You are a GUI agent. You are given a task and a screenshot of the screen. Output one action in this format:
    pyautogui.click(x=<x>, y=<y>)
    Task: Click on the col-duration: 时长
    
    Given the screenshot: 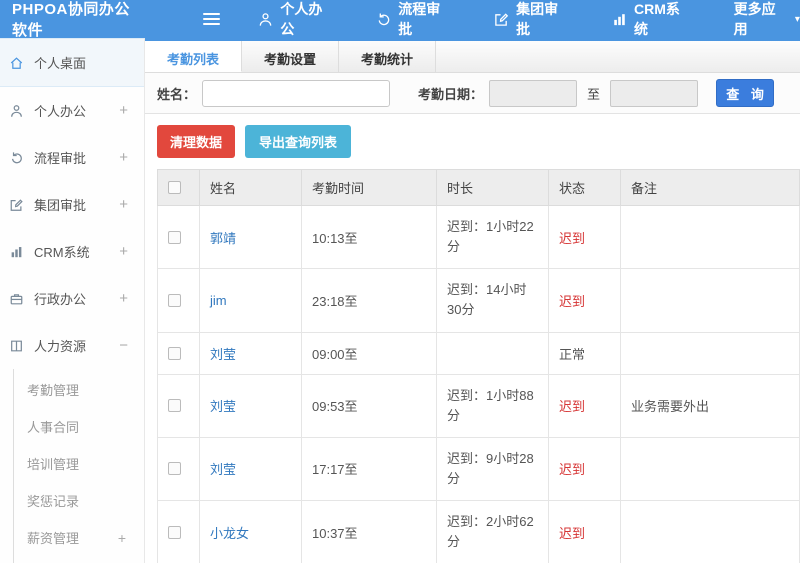 What is the action you would take?
    pyautogui.click(x=492, y=187)
    